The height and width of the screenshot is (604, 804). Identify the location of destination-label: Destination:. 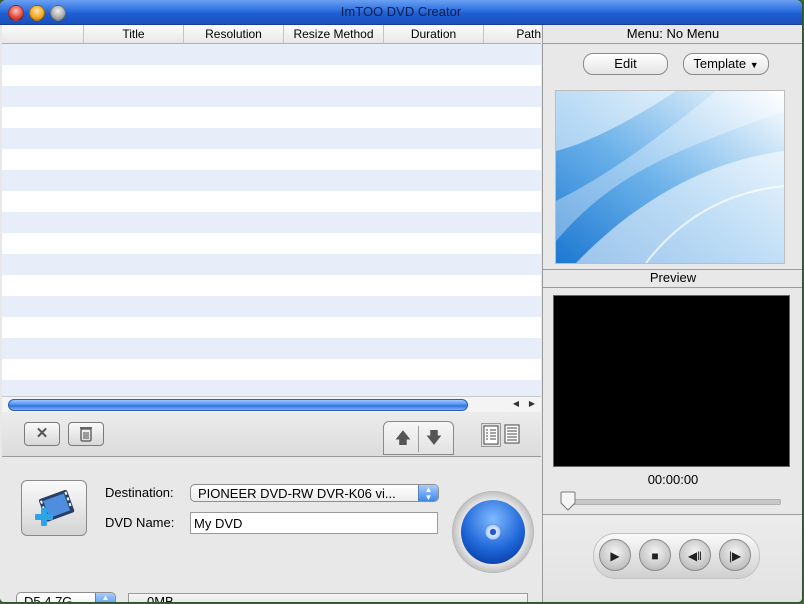
(139, 492).